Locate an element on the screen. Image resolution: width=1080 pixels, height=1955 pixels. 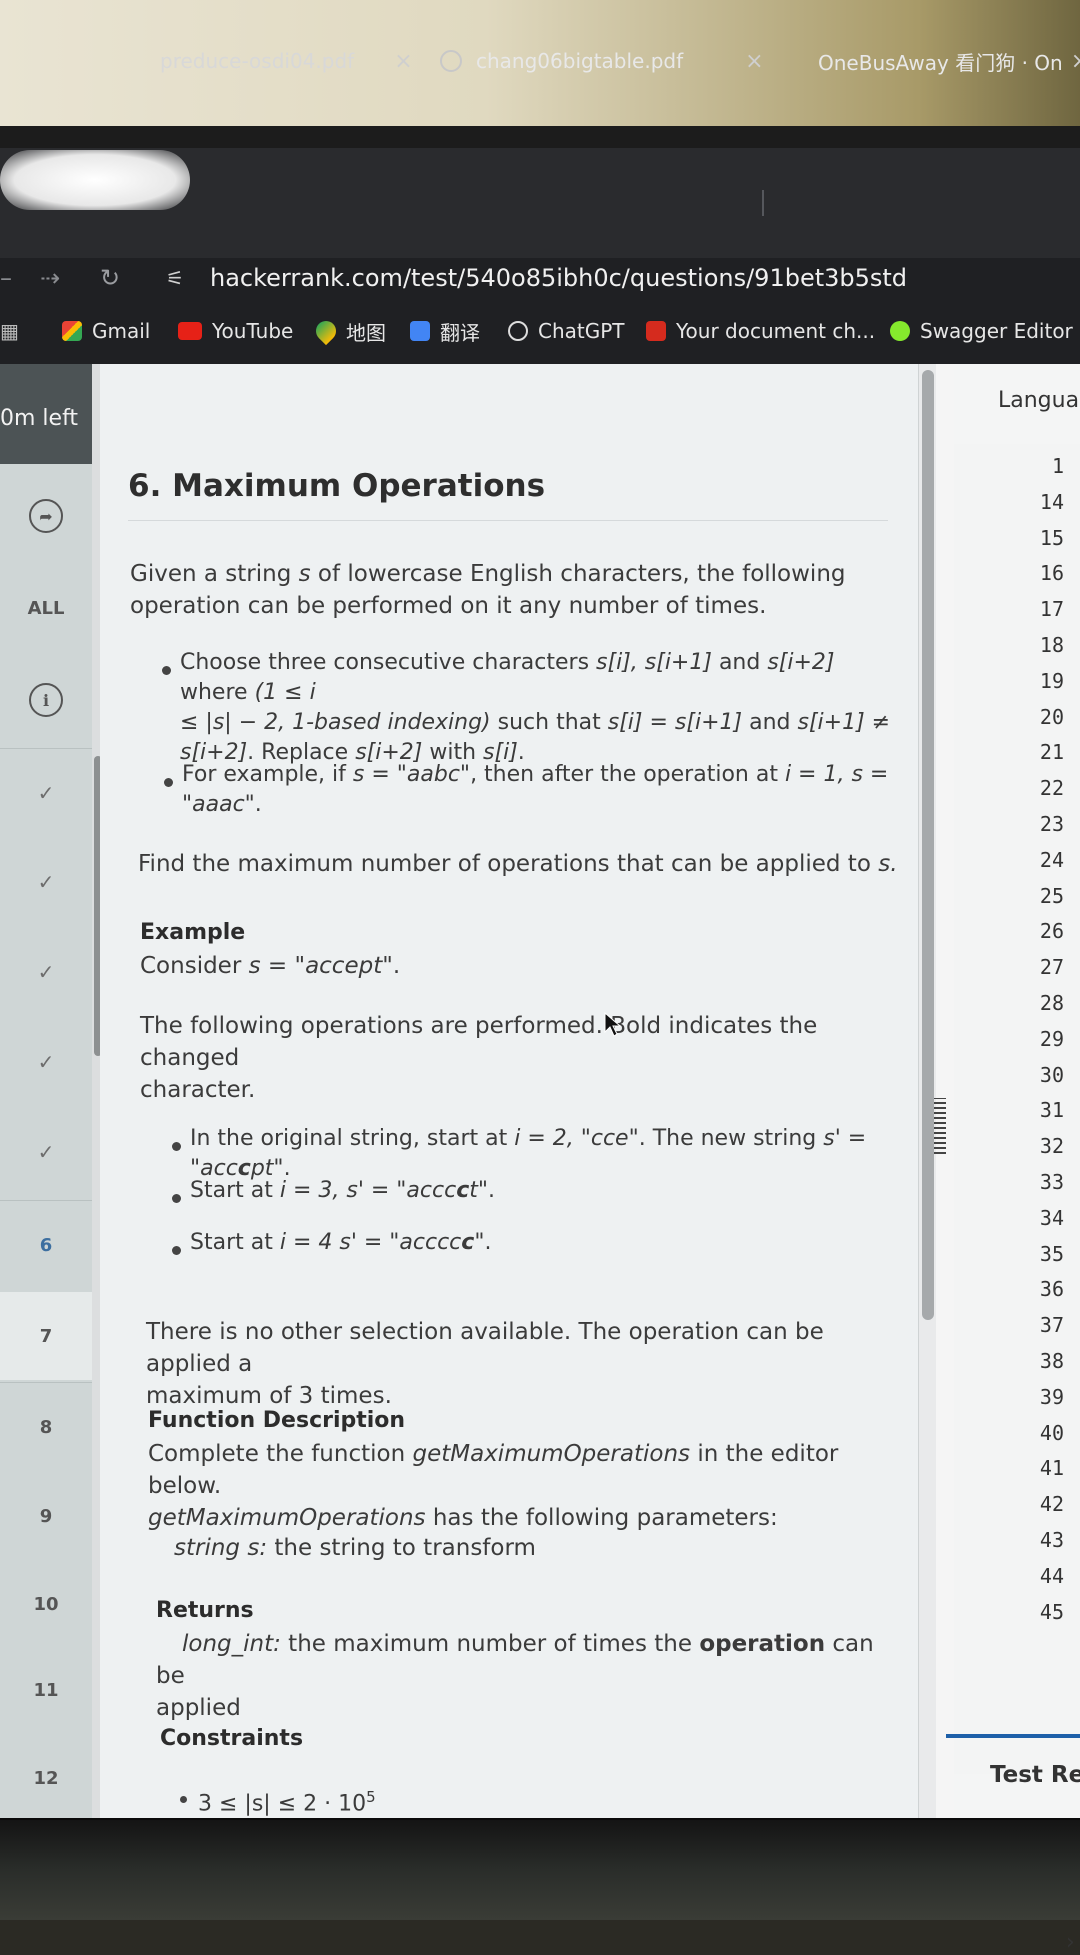
question-2-item: ✓ is located at coordinates (46, 882).